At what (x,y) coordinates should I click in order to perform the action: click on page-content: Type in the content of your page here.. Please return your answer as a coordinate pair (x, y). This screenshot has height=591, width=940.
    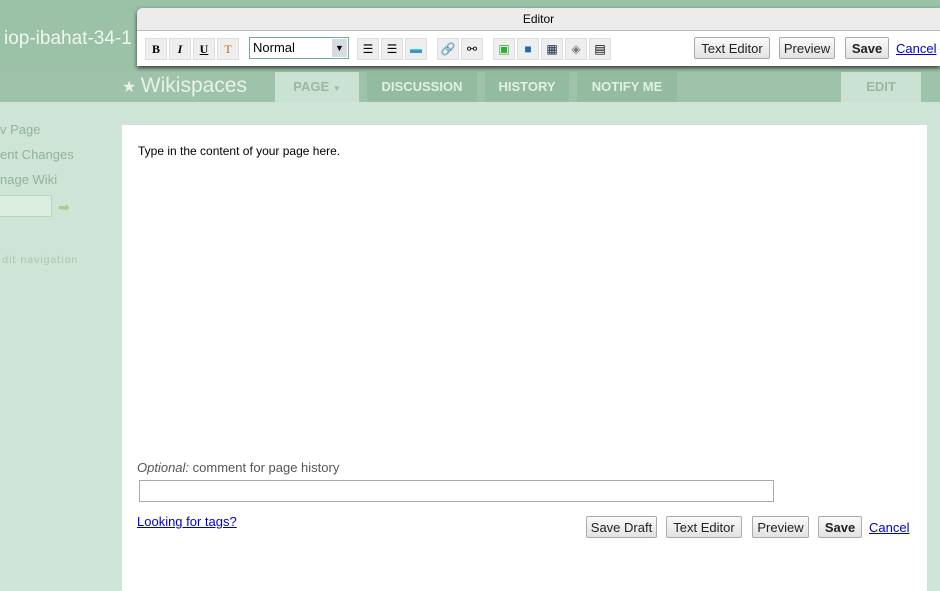
    Looking at the image, I should click on (239, 151).